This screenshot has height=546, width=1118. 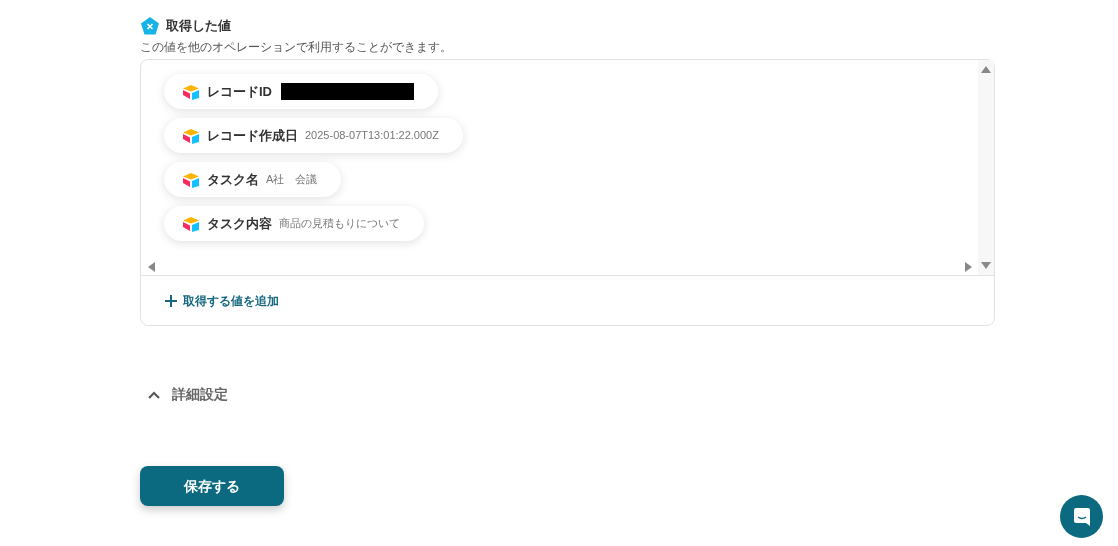 I want to click on value-text: 商品の見積もりについて, so click(x=339, y=224).